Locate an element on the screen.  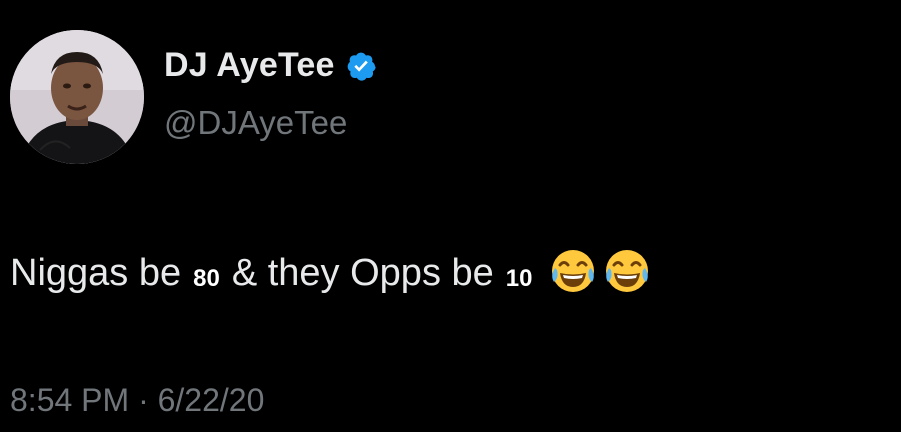
author-name-row: DJ AyeTee is located at coordinates (270, 65).